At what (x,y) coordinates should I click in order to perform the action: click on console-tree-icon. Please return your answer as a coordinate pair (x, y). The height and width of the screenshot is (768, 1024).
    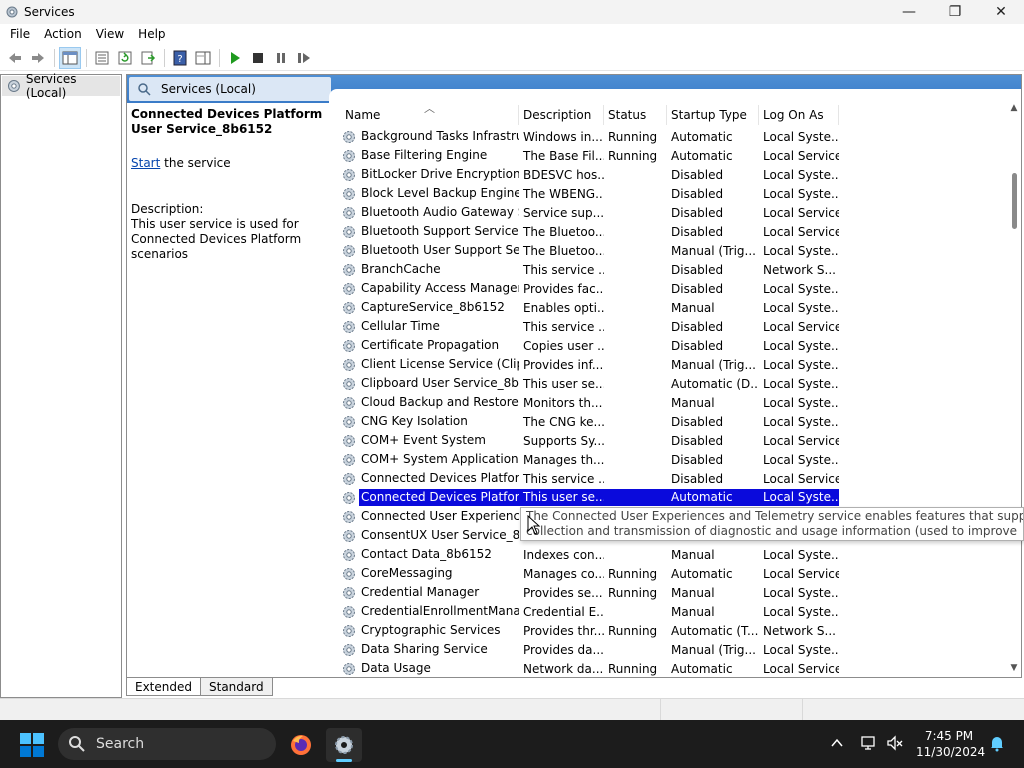
    Looking at the image, I should click on (70, 57).